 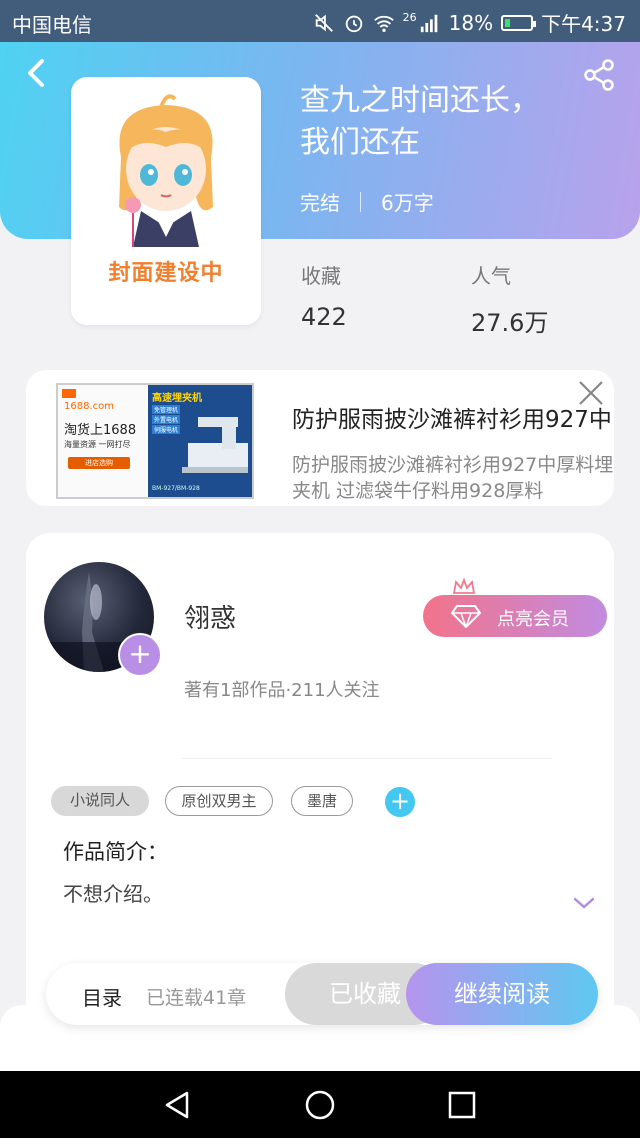 I want to click on follow-author-button: +, so click(x=140, y=655).